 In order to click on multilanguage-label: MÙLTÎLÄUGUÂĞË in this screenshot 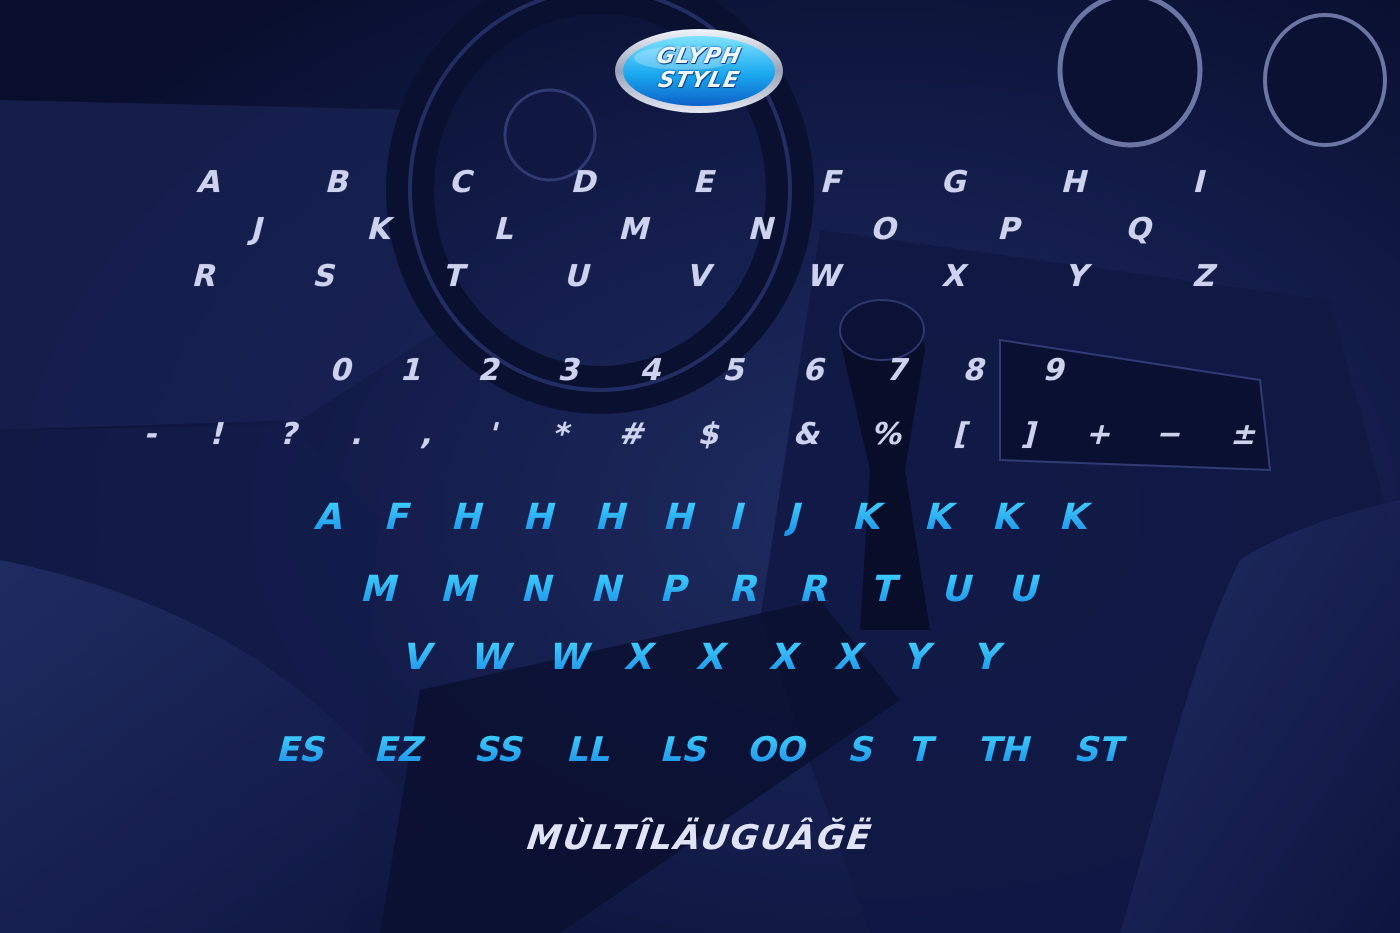, I will do `click(700, 838)`.